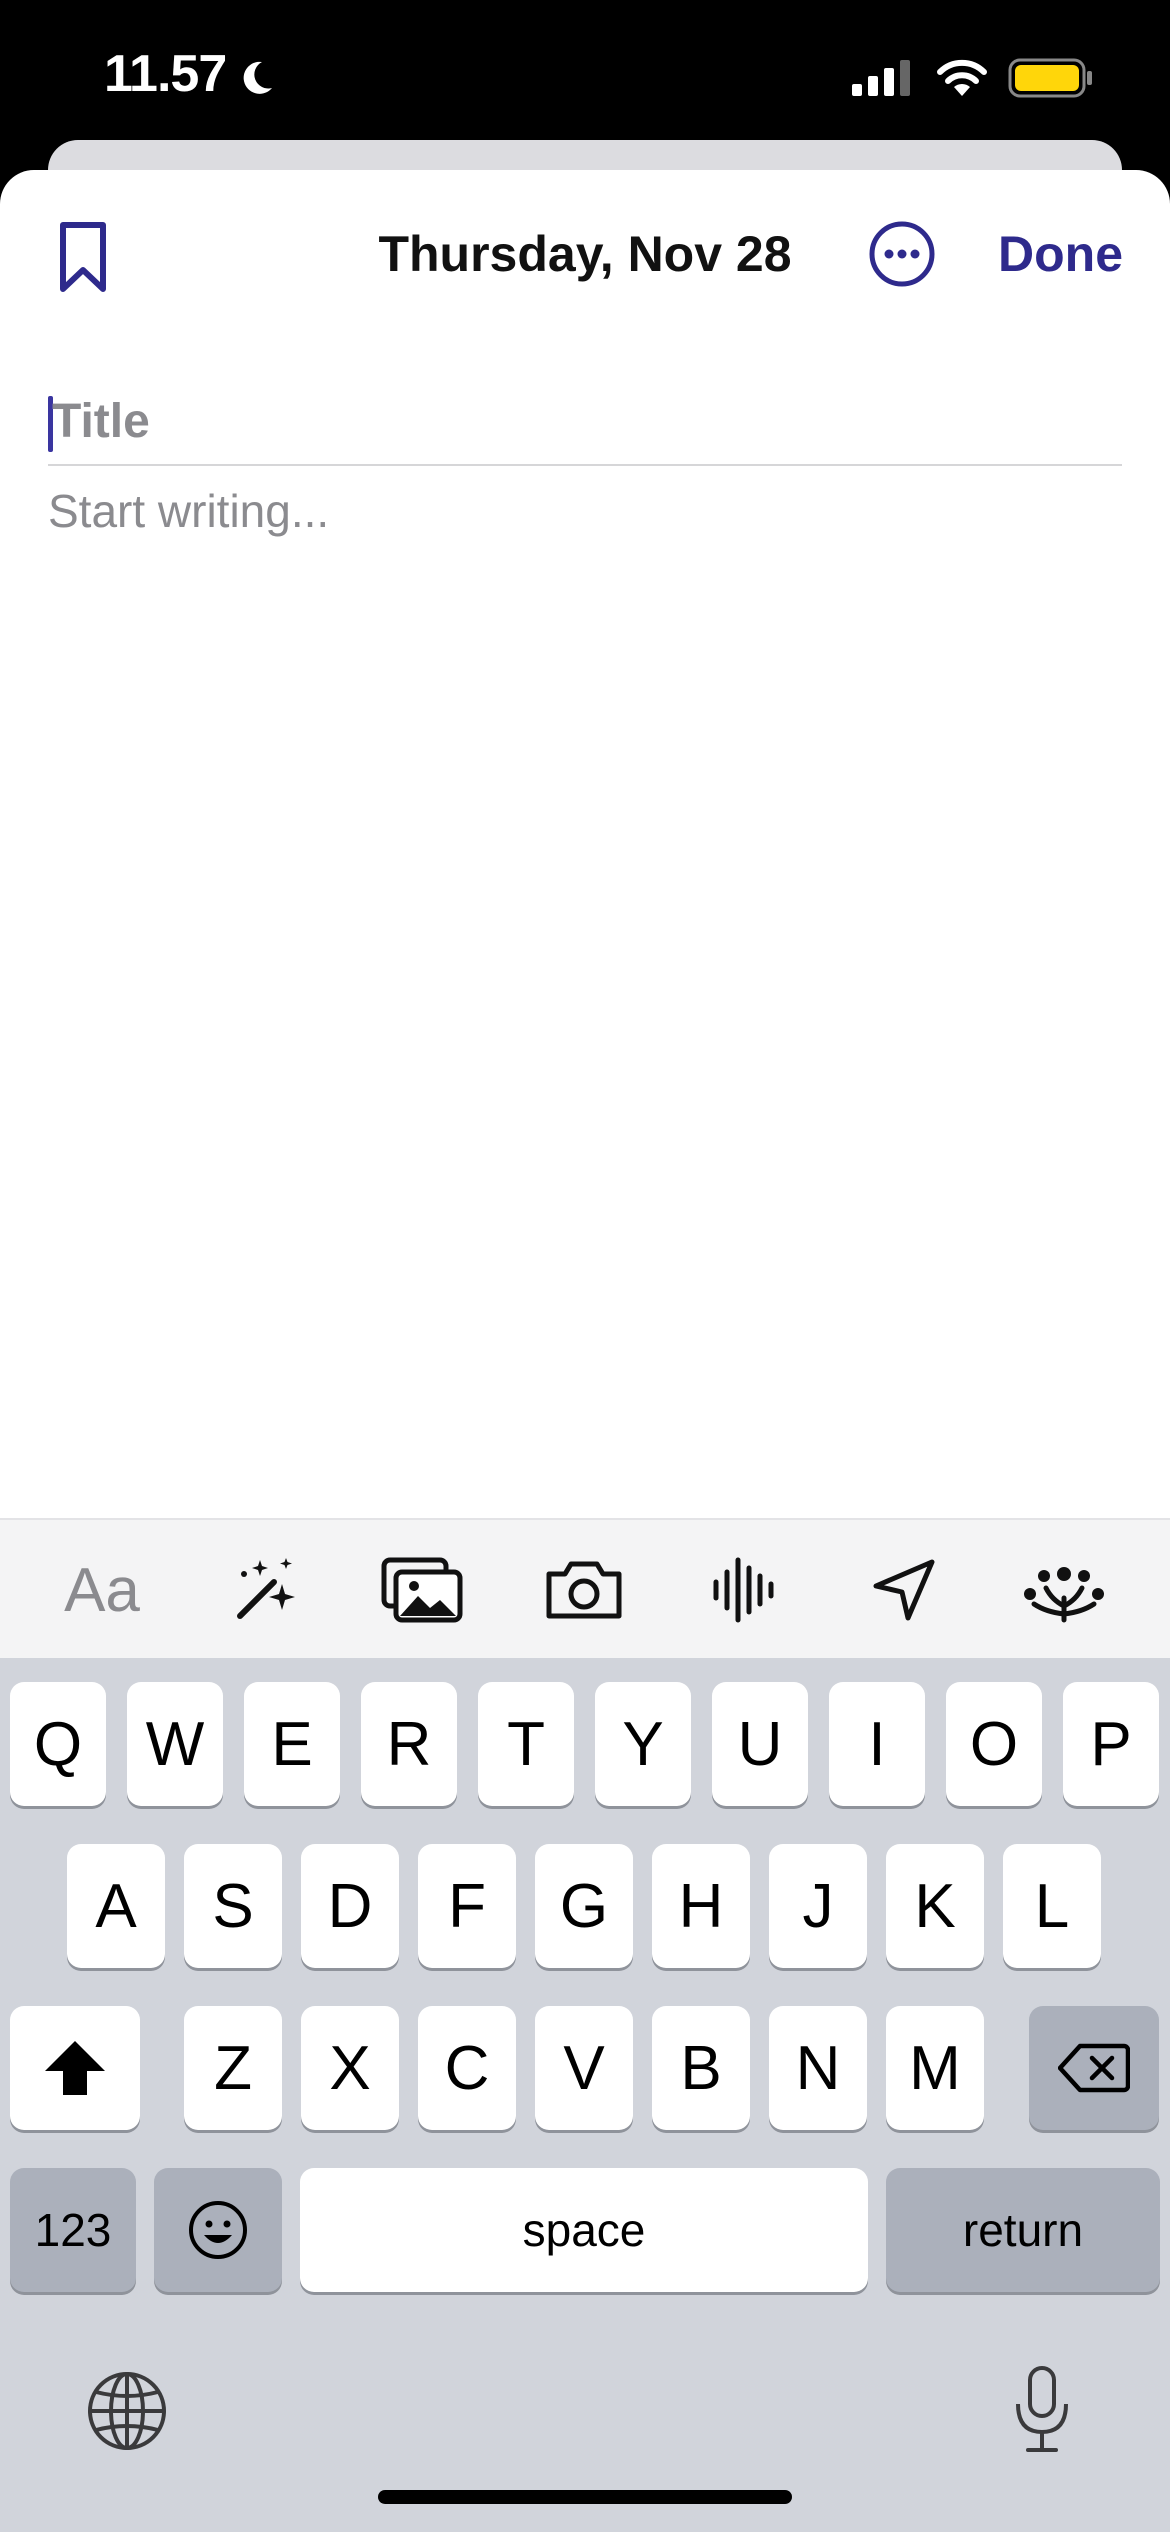  What do you see at coordinates (233, 2068) in the screenshot?
I see `key-z: Z` at bounding box center [233, 2068].